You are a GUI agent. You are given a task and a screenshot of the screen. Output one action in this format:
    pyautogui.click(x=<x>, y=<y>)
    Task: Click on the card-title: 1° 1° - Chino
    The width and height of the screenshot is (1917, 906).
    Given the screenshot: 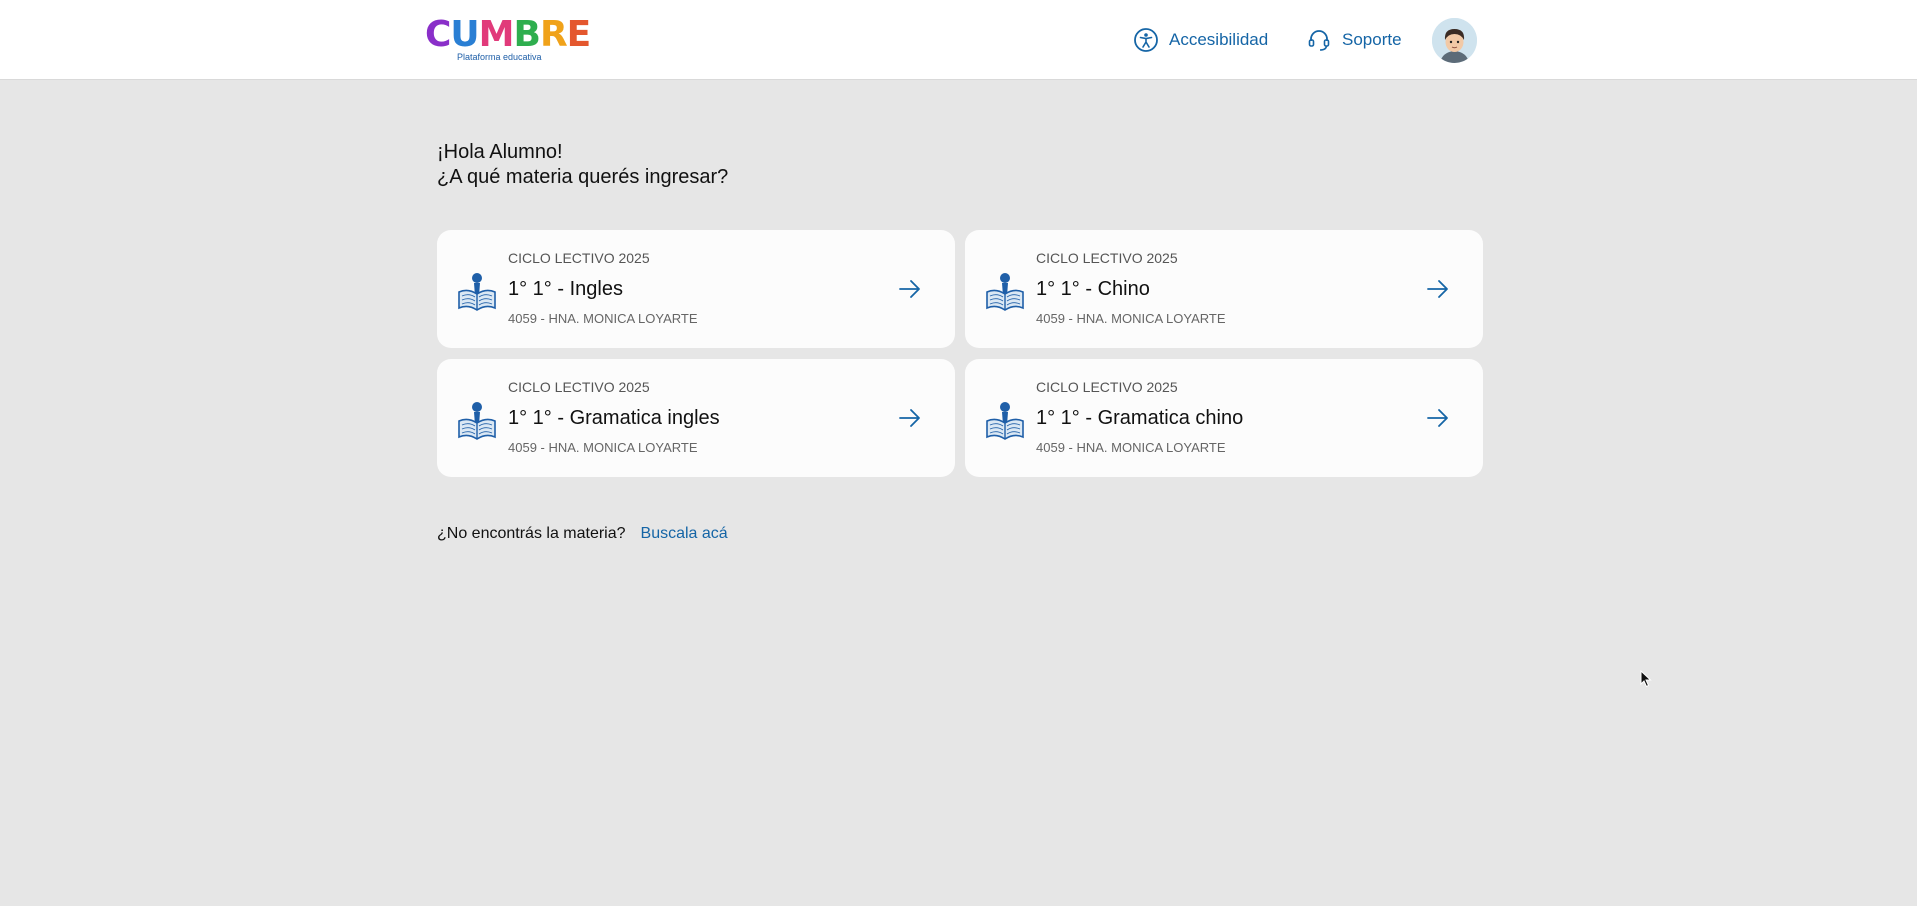 What is the action you would take?
    pyautogui.click(x=1093, y=289)
    